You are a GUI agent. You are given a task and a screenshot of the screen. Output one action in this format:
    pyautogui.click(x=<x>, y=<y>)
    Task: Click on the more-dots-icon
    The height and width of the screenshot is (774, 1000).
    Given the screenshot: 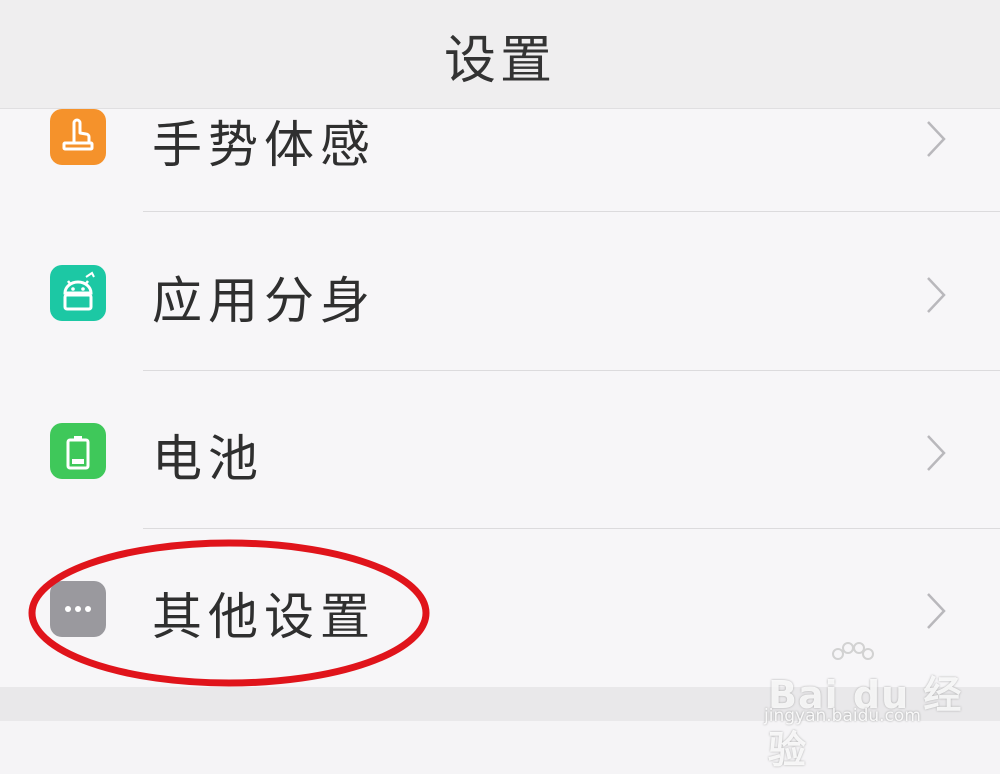 What is the action you would take?
    pyautogui.click(x=78, y=609)
    